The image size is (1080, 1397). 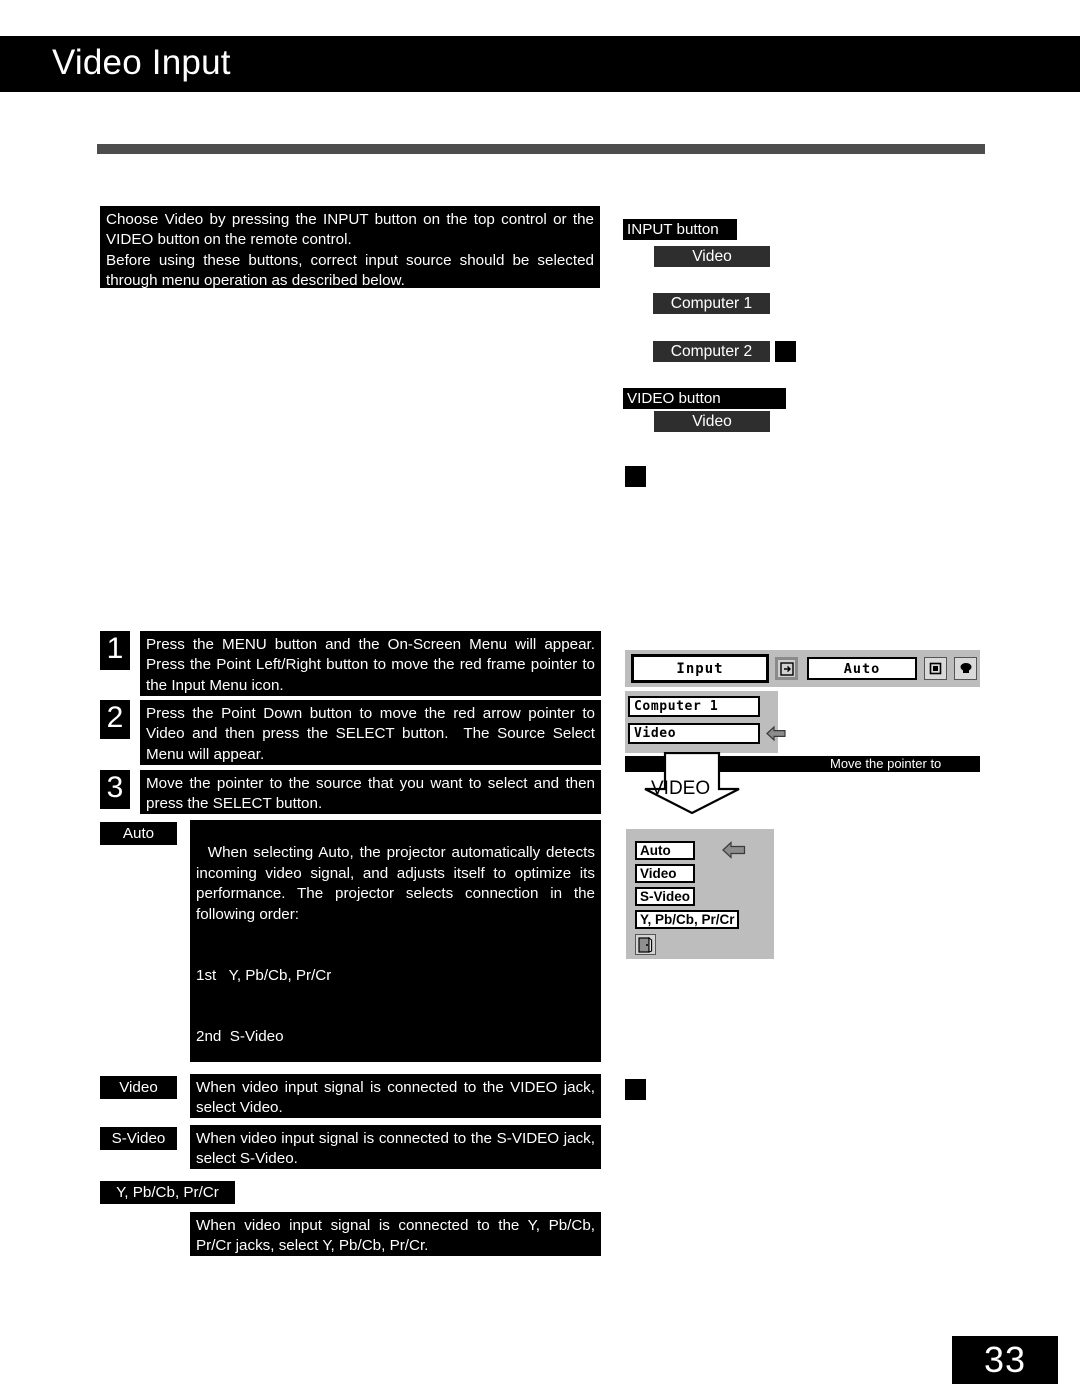 I want to click on step-number-2: 2, so click(x=115, y=719).